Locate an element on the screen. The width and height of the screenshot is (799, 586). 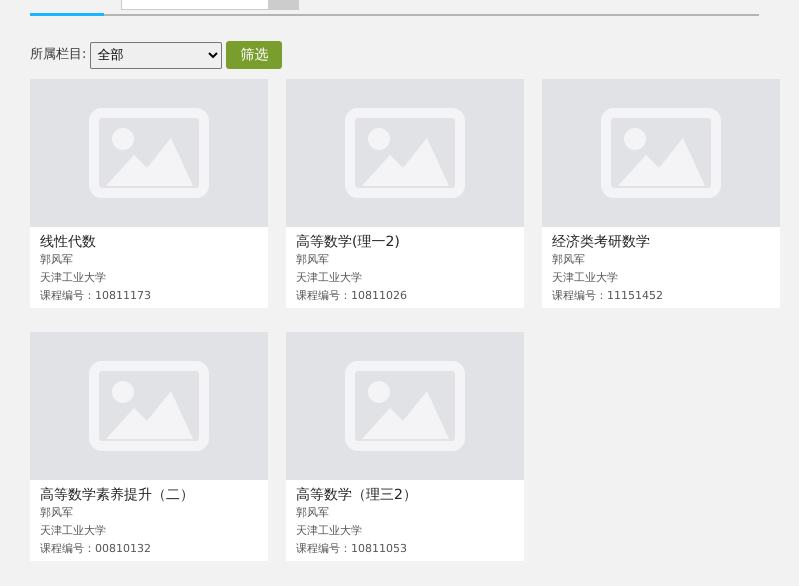
course-title: 高等数学（理三2） is located at coordinates (405, 495).